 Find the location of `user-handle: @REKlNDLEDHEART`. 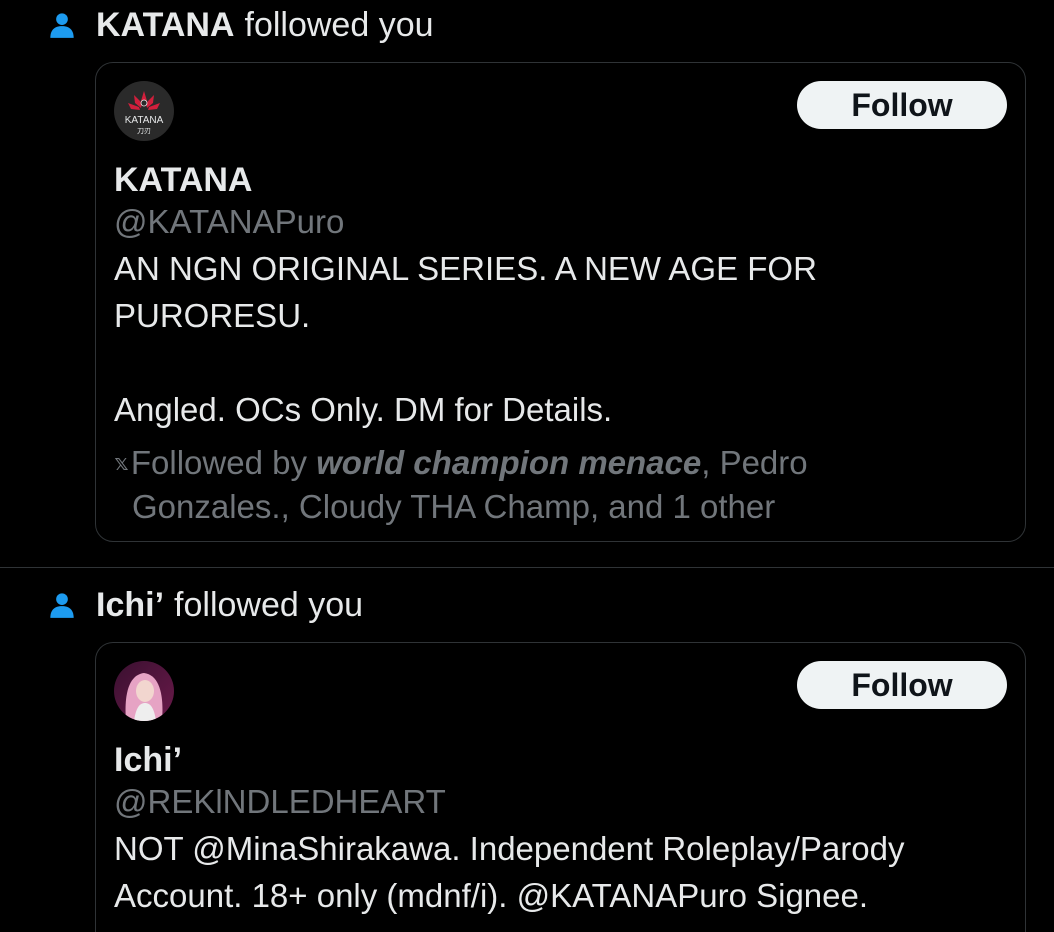

user-handle: @REKlNDLEDHEART is located at coordinates (280, 802).